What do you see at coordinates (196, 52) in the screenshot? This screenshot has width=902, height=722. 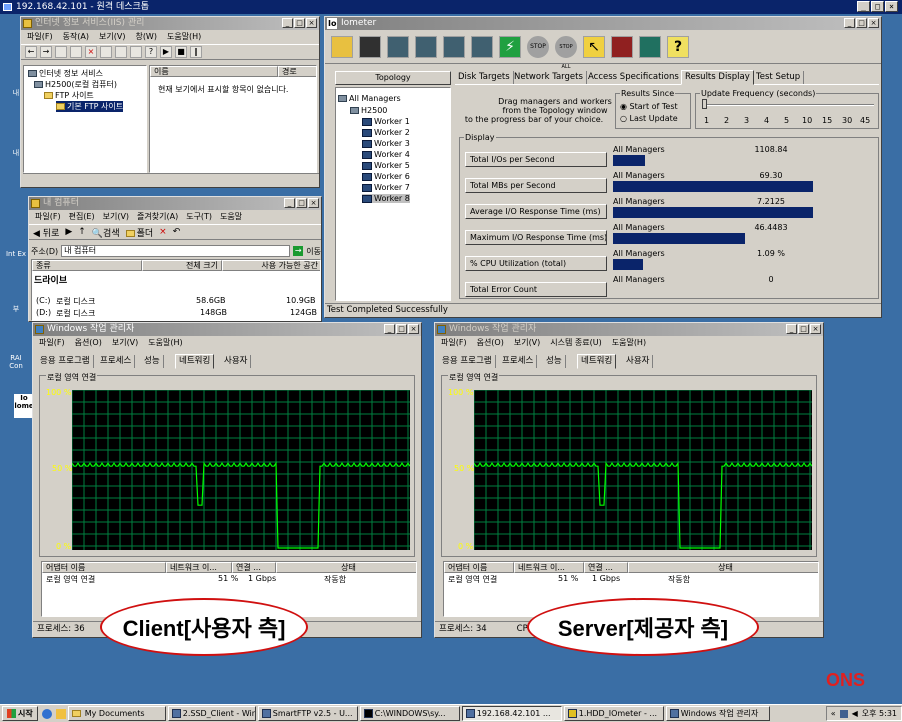 I see `pause-icon: ‖` at bounding box center [196, 52].